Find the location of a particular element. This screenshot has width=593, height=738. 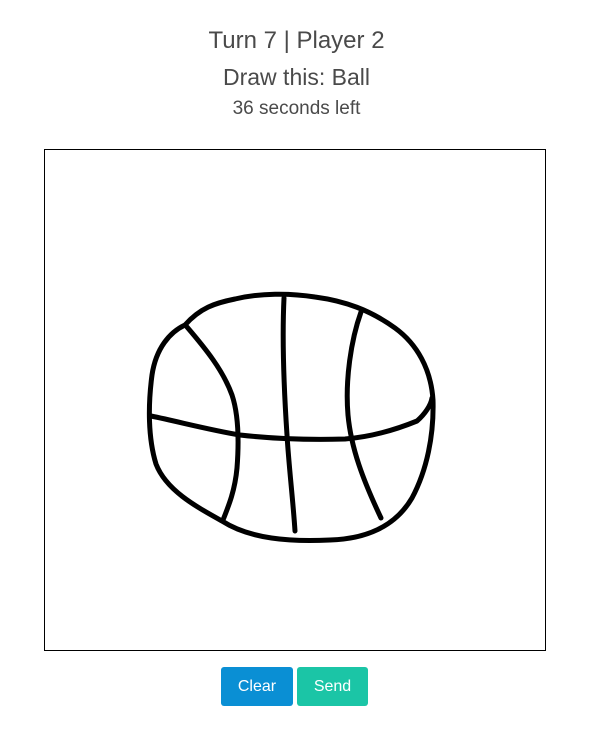

ball-horizontal-seam is located at coordinates (291, 418).